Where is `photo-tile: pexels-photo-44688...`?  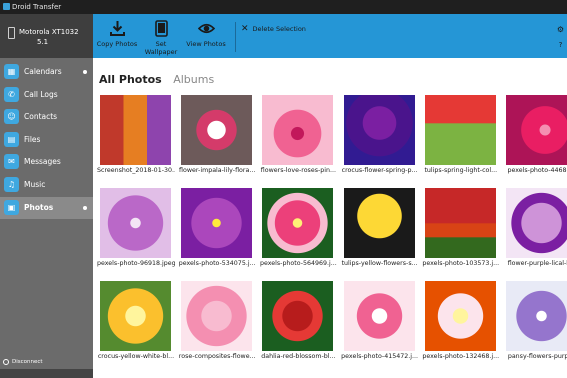
photo-tile: pexels-photo-44688... is located at coordinates (535, 133).